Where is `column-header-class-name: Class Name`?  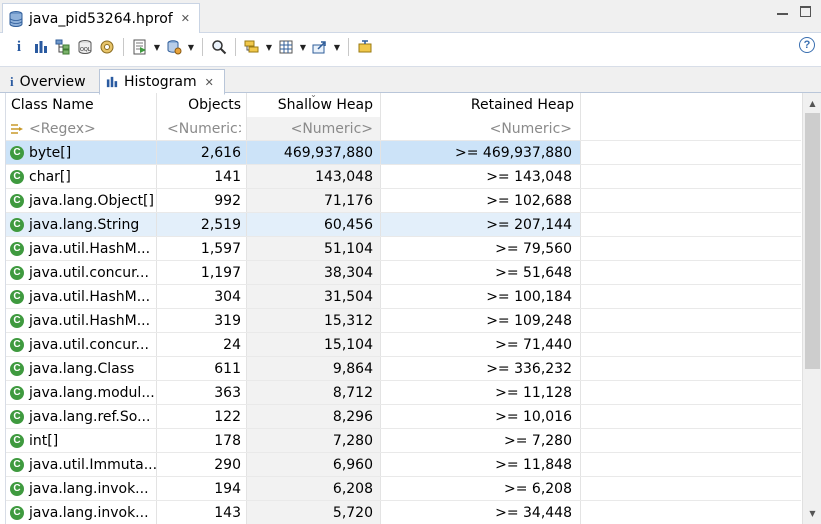
column-header-class-name: Class Name is located at coordinates (81, 105).